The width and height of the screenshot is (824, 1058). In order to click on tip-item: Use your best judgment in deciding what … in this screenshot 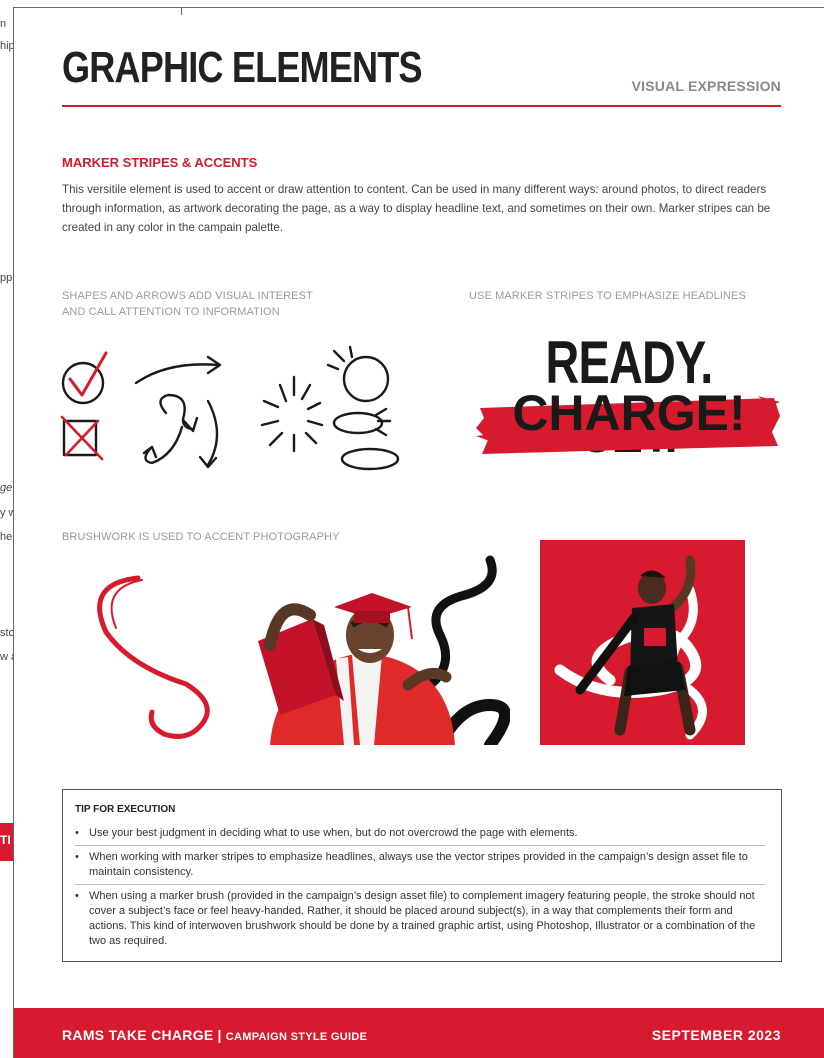, I will do `click(420, 834)`.